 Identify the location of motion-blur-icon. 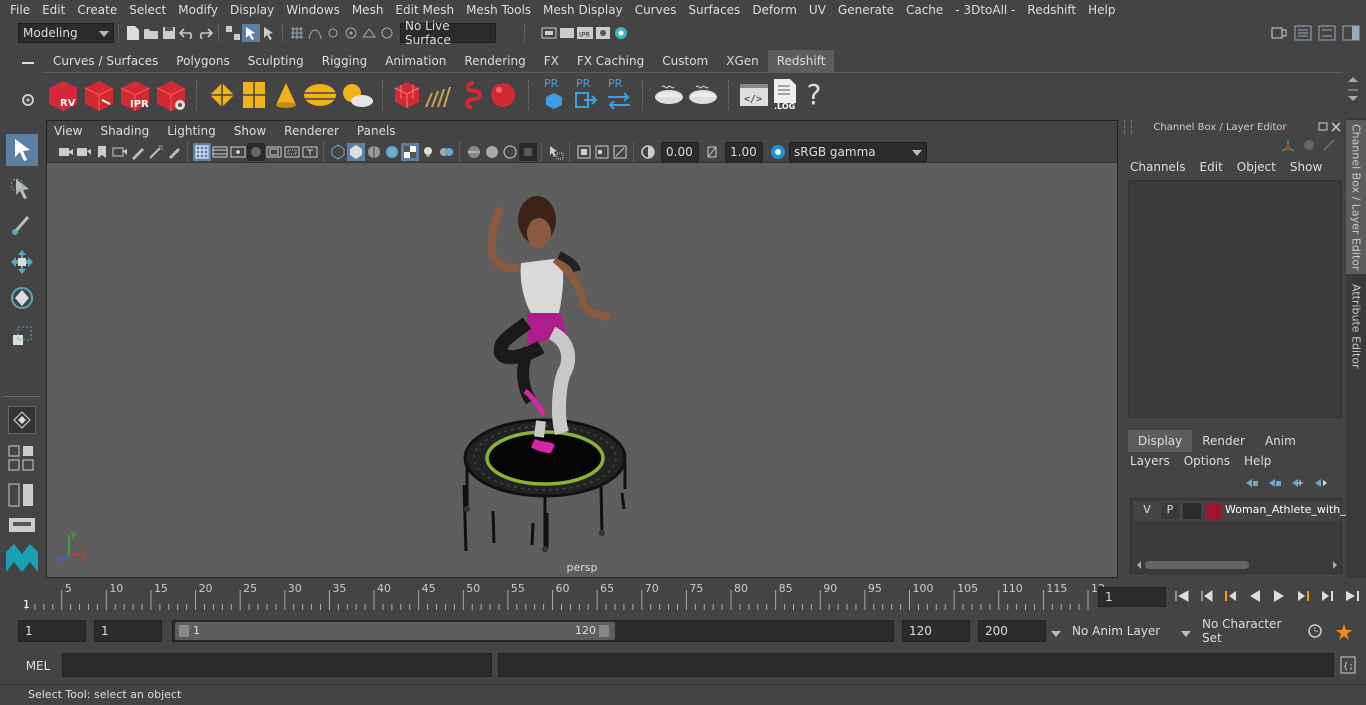
(492, 152).